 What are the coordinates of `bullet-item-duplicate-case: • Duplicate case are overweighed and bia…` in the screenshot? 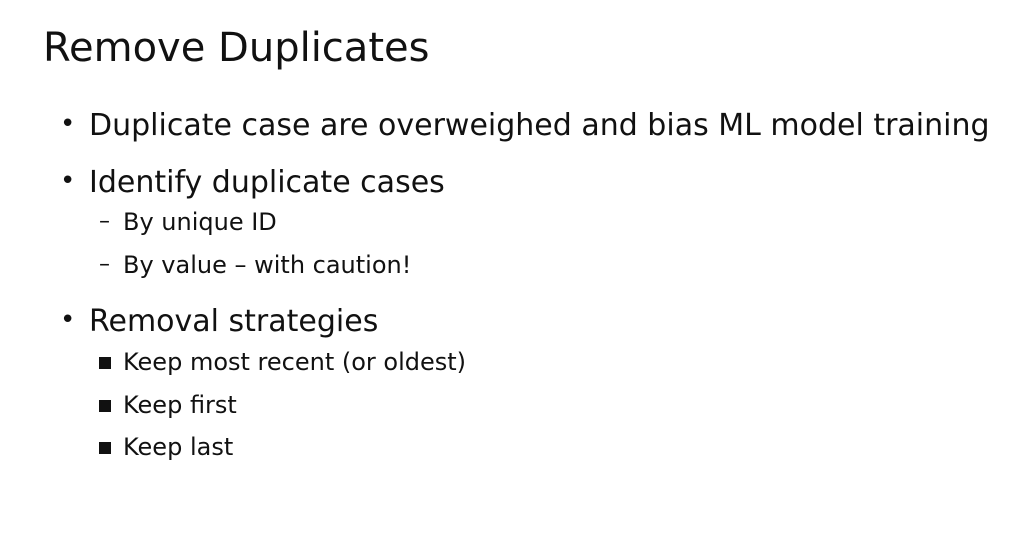 It's located at (525, 126).